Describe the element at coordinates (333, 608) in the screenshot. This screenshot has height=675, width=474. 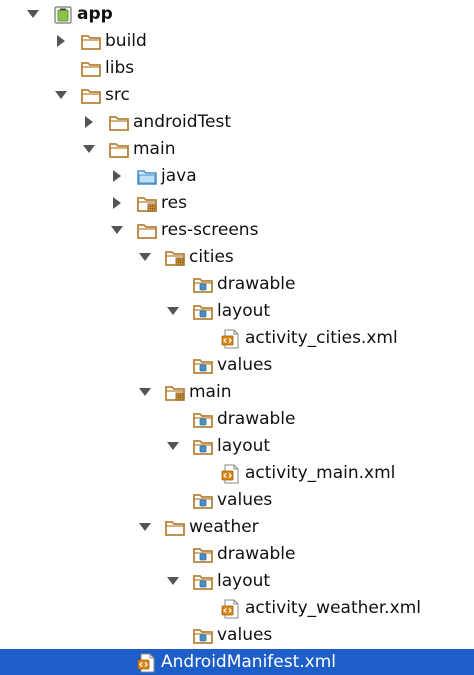
I see `tree-item-label: activity_weather.xml` at that location.